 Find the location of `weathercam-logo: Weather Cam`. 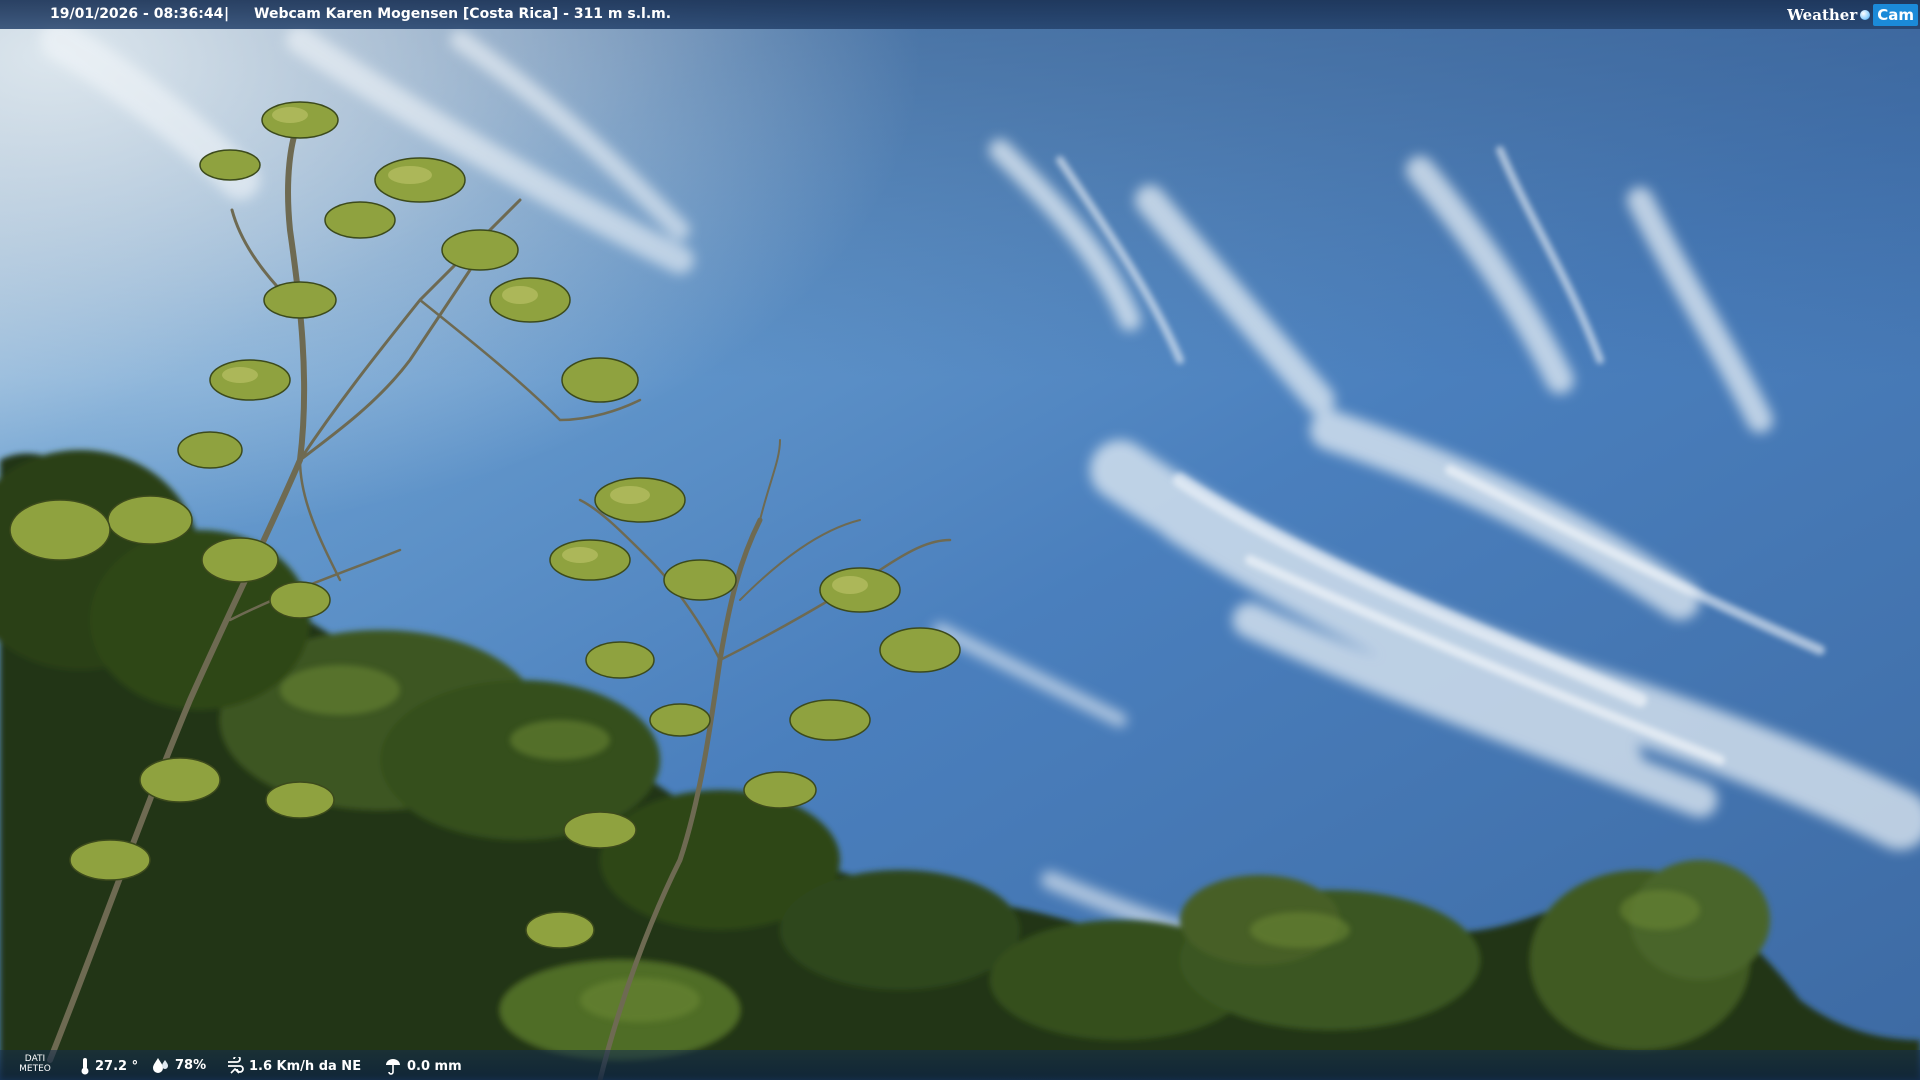

weathercam-logo: Weather Cam is located at coordinates (1852, 14).